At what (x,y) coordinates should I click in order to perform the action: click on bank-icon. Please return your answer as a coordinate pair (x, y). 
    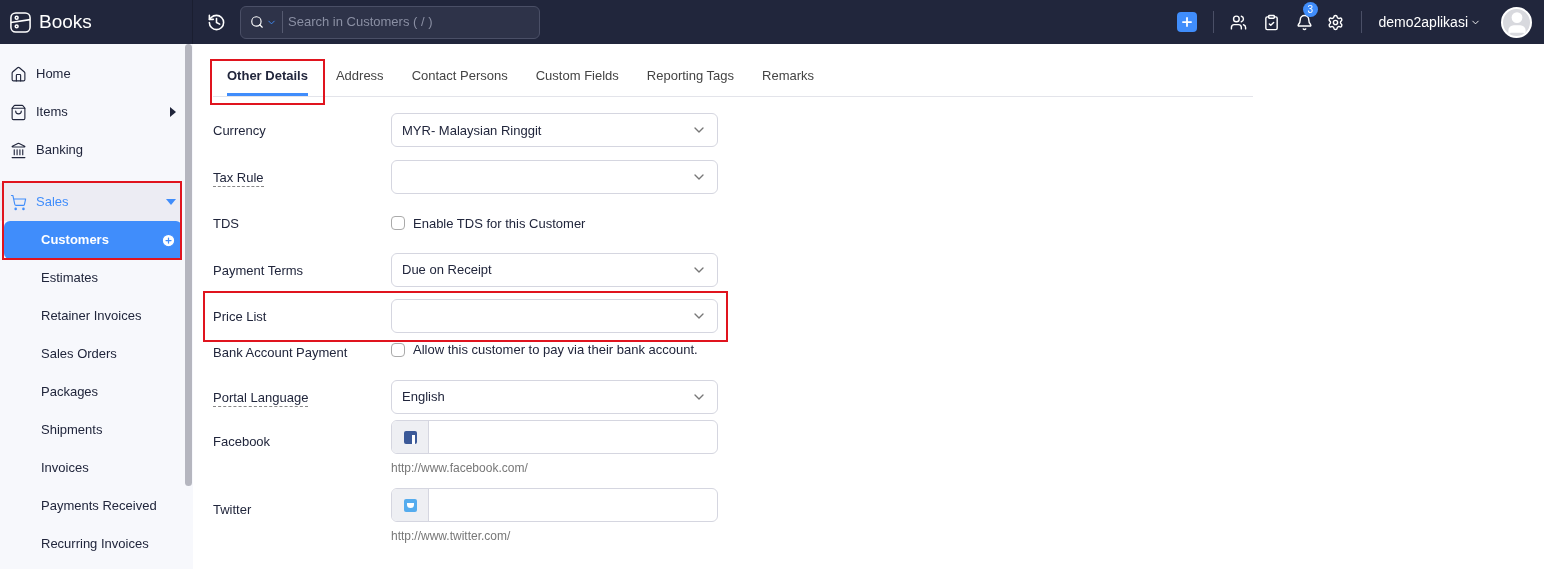
    Looking at the image, I should click on (18, 150).